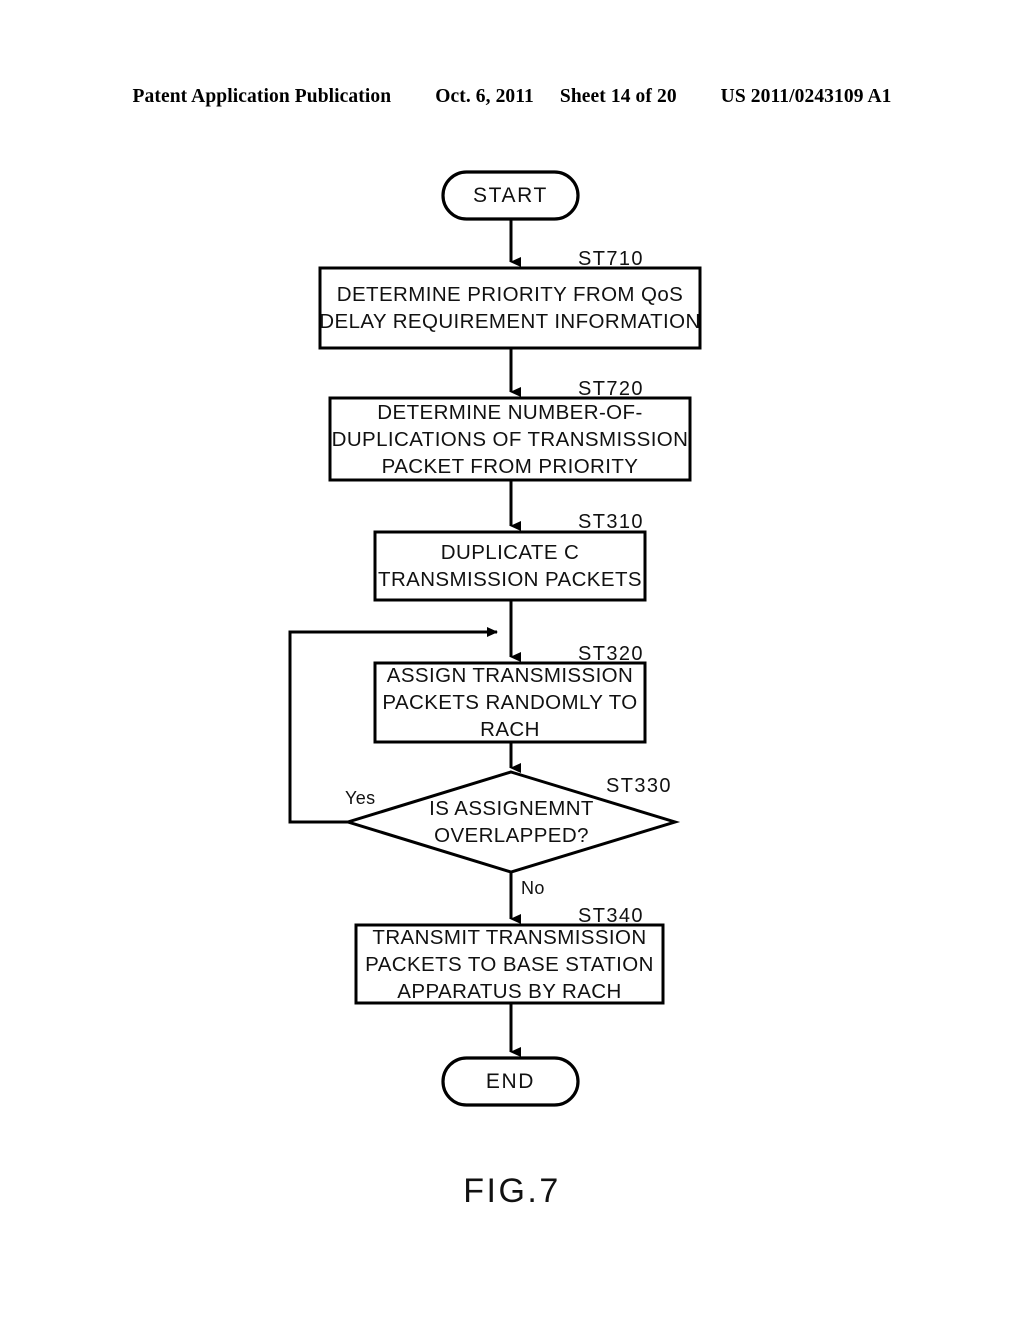 The width and height of the screenshot is (1024, 1320). I want to click on node-st720-line-1: DETERMINE NUMBER-OF-, so click(510, 412).